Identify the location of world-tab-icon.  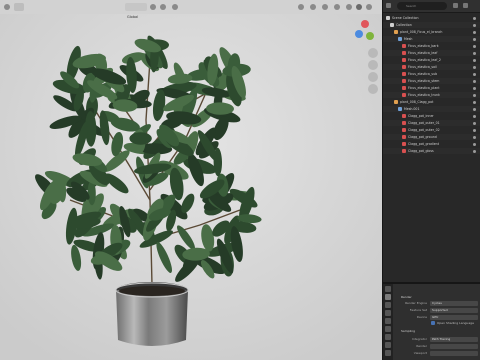
(388, 329).